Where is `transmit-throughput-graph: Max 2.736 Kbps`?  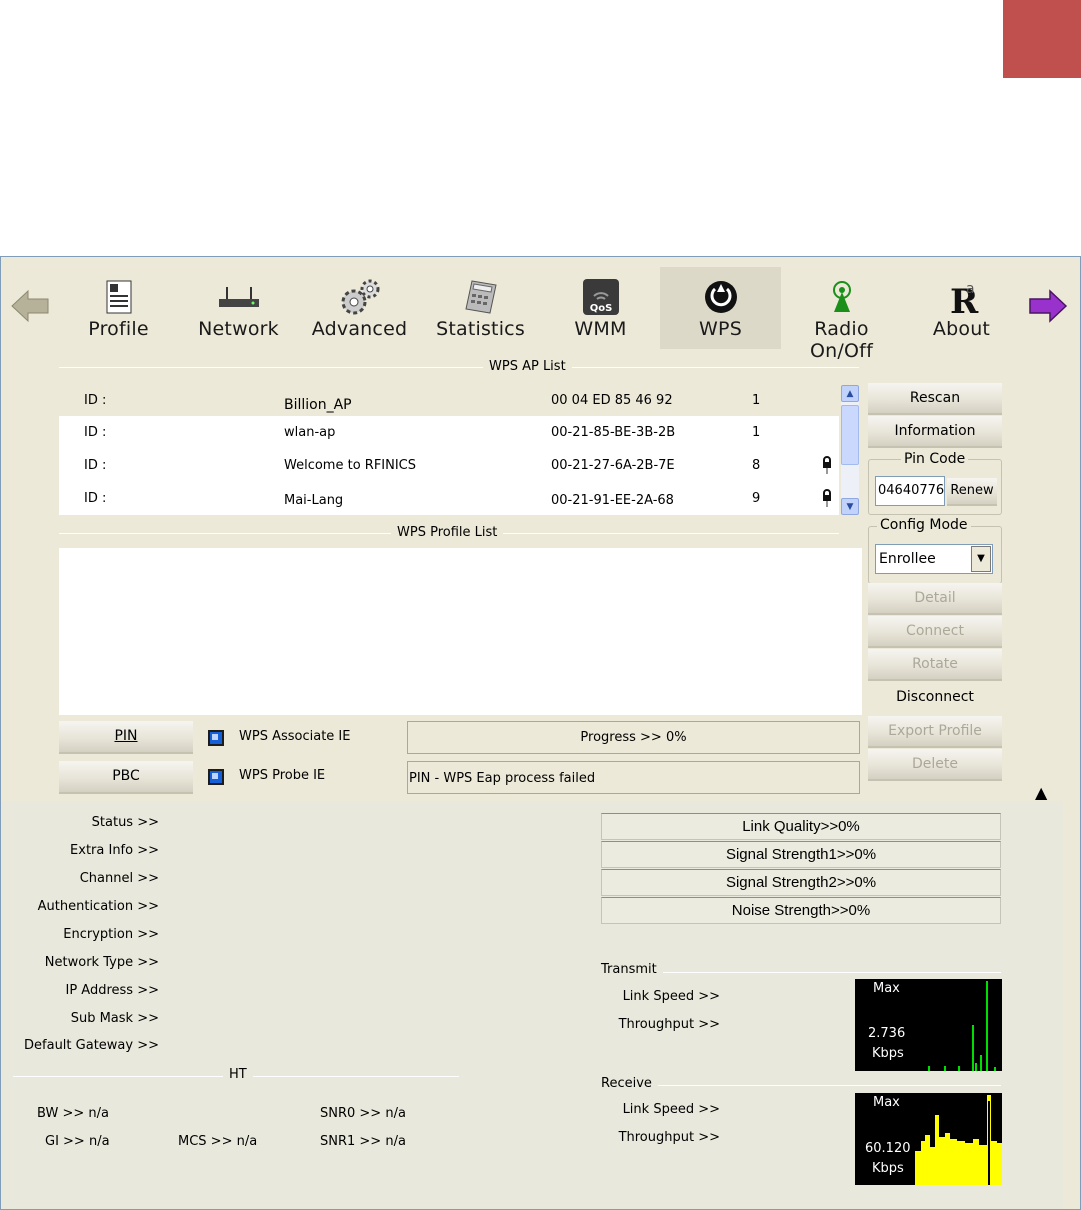
transmit-throughput-graph: Max 2.736 Kbps is located at coordinates (928, 1025).